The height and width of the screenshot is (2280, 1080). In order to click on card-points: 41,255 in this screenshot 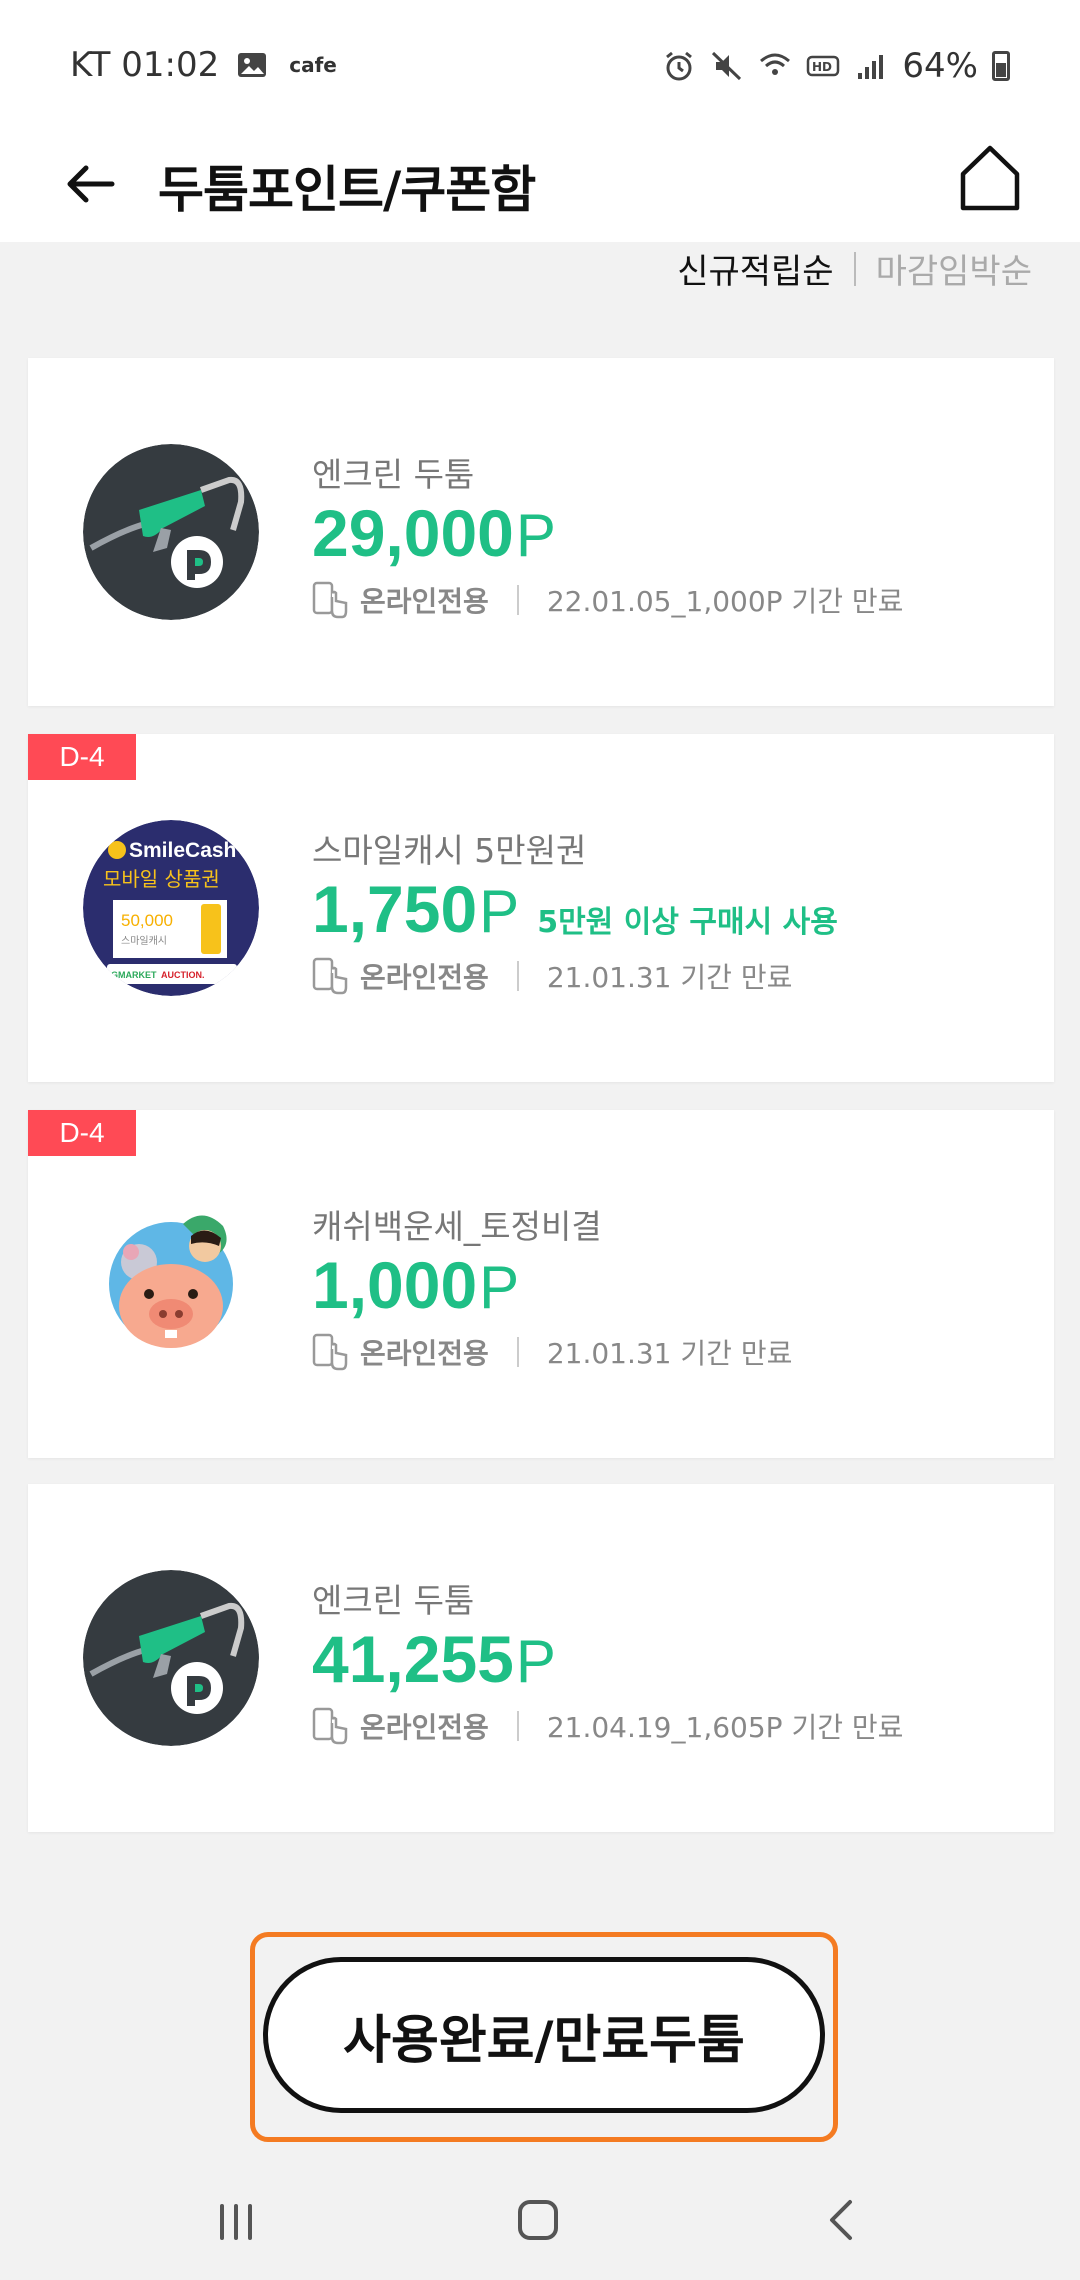, I will do `click(413, 1659)`.